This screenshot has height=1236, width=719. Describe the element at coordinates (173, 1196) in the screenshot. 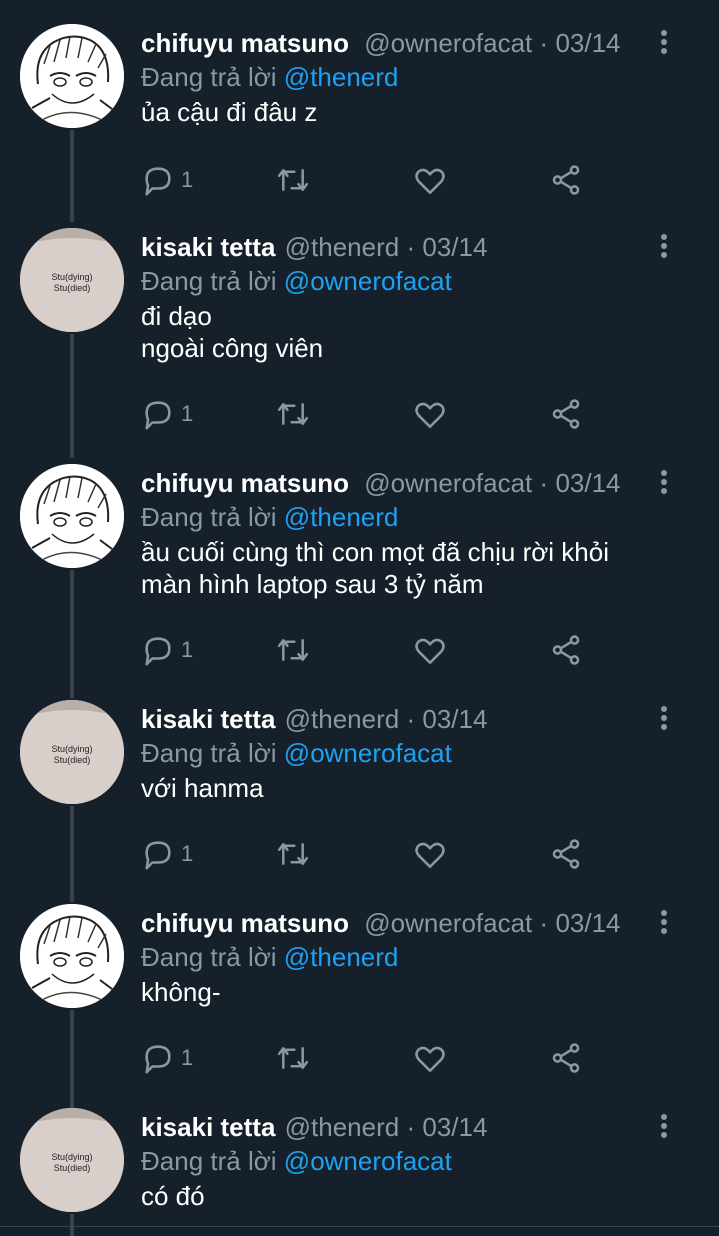

I see `tweet-text: có đó` at that location.